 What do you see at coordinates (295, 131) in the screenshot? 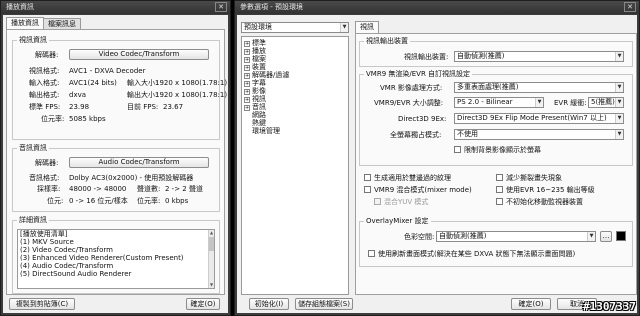
I see `tree-item-profile-manager: 環境管理` at bounding box center [295, 131].